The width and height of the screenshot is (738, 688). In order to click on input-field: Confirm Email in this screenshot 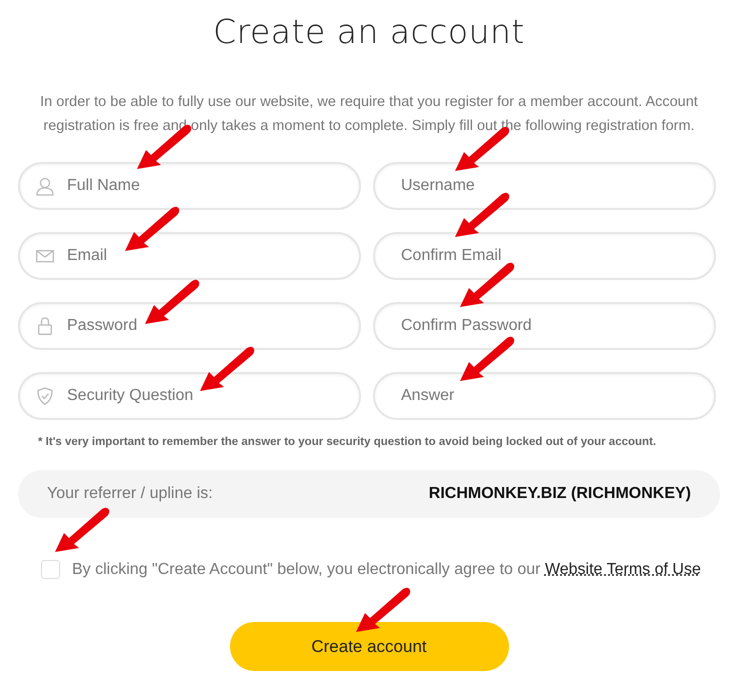, I will do `click(544, 256)`.